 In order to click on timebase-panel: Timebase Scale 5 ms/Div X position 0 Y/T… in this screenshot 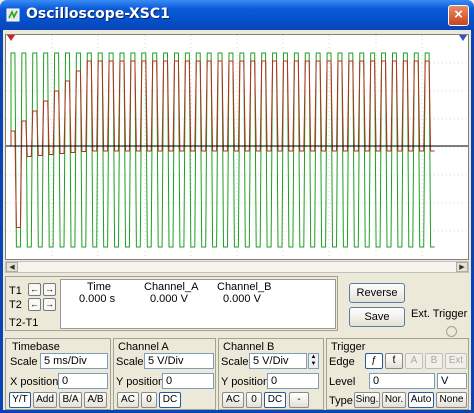, I will do `click(58, 374)`.